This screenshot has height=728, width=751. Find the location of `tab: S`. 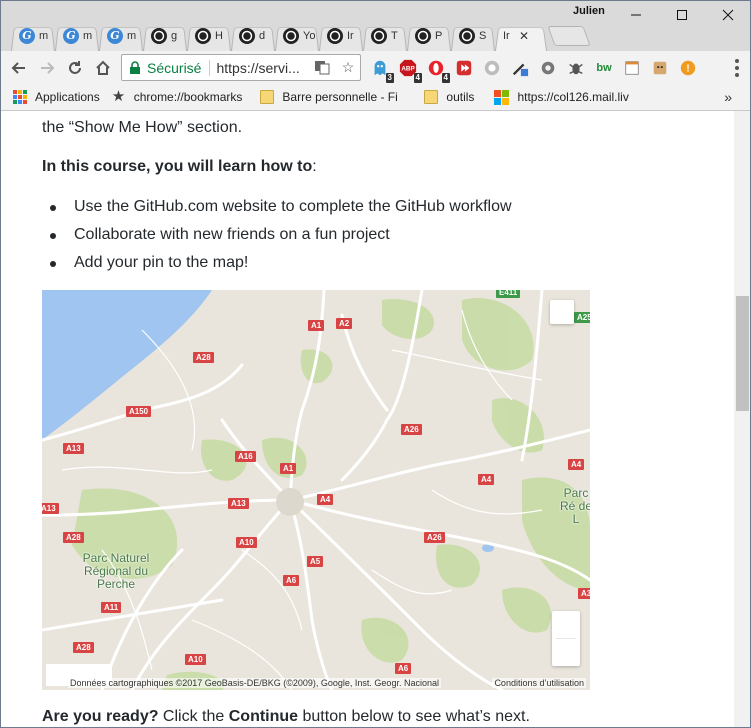

tab: S is located at coordinates (469, 35).